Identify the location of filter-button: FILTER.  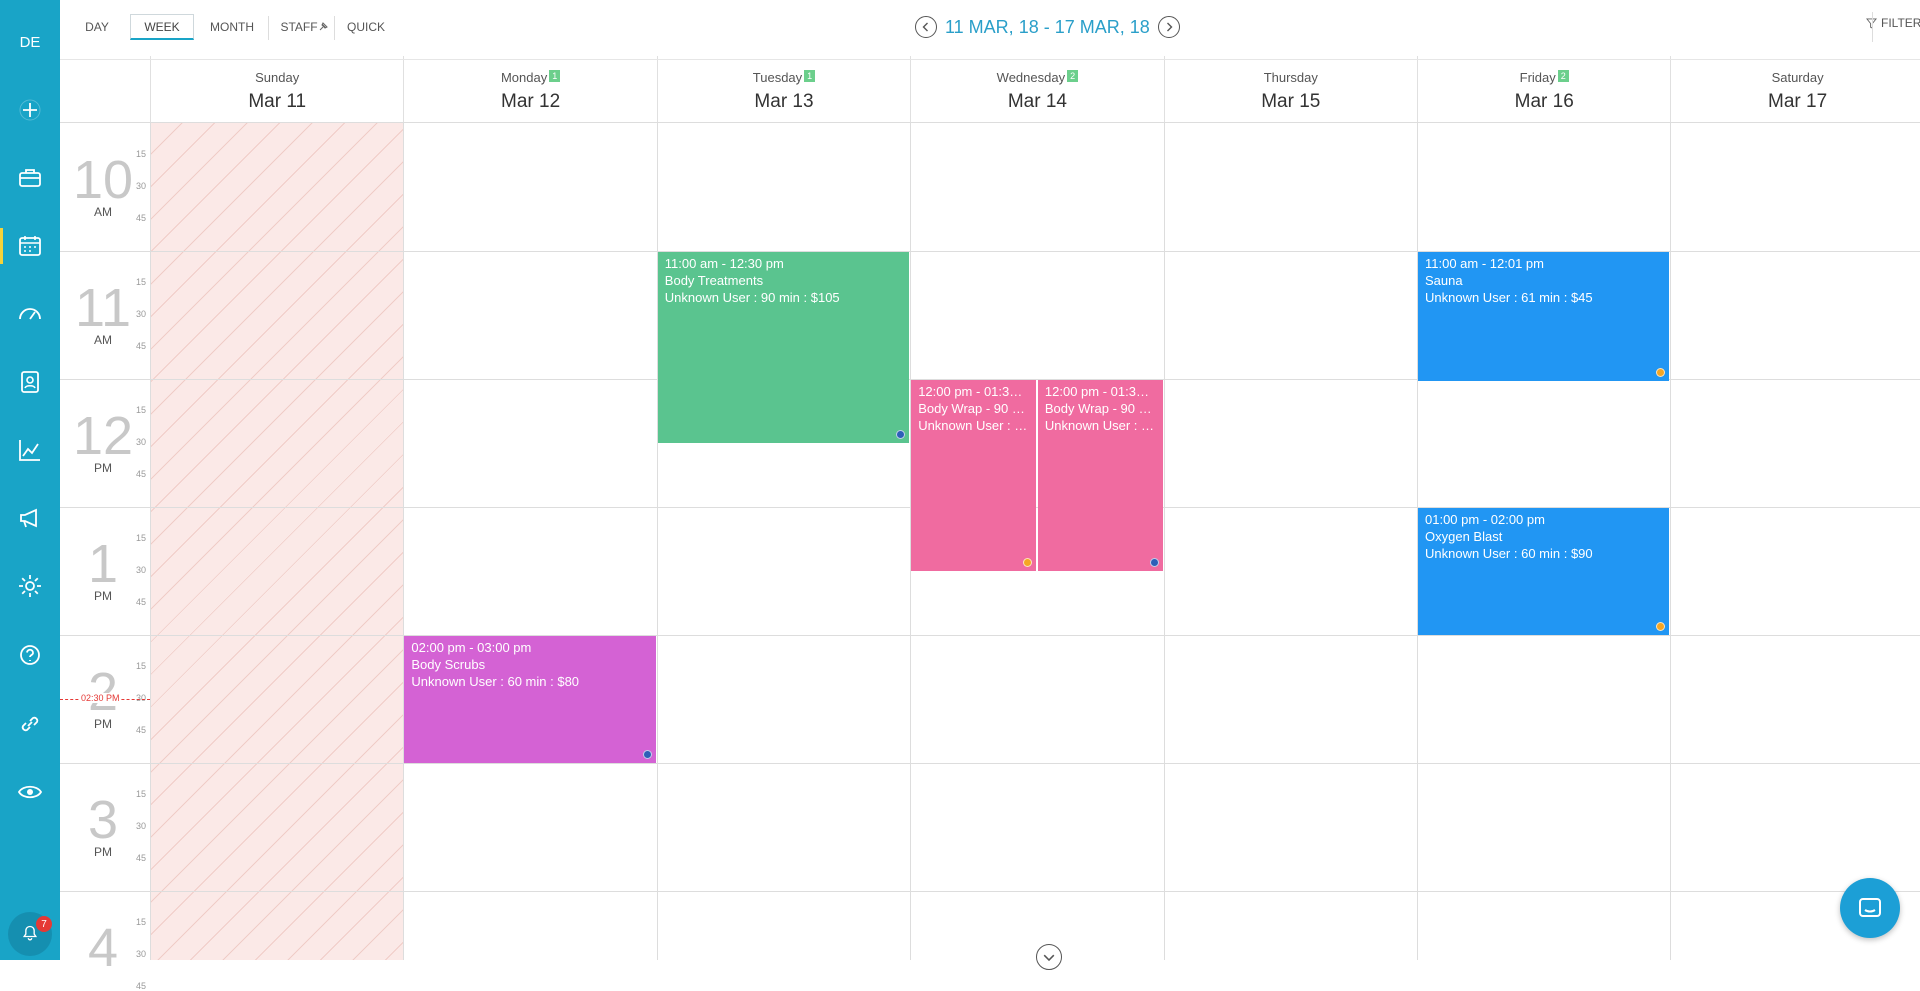
(1893, 23).